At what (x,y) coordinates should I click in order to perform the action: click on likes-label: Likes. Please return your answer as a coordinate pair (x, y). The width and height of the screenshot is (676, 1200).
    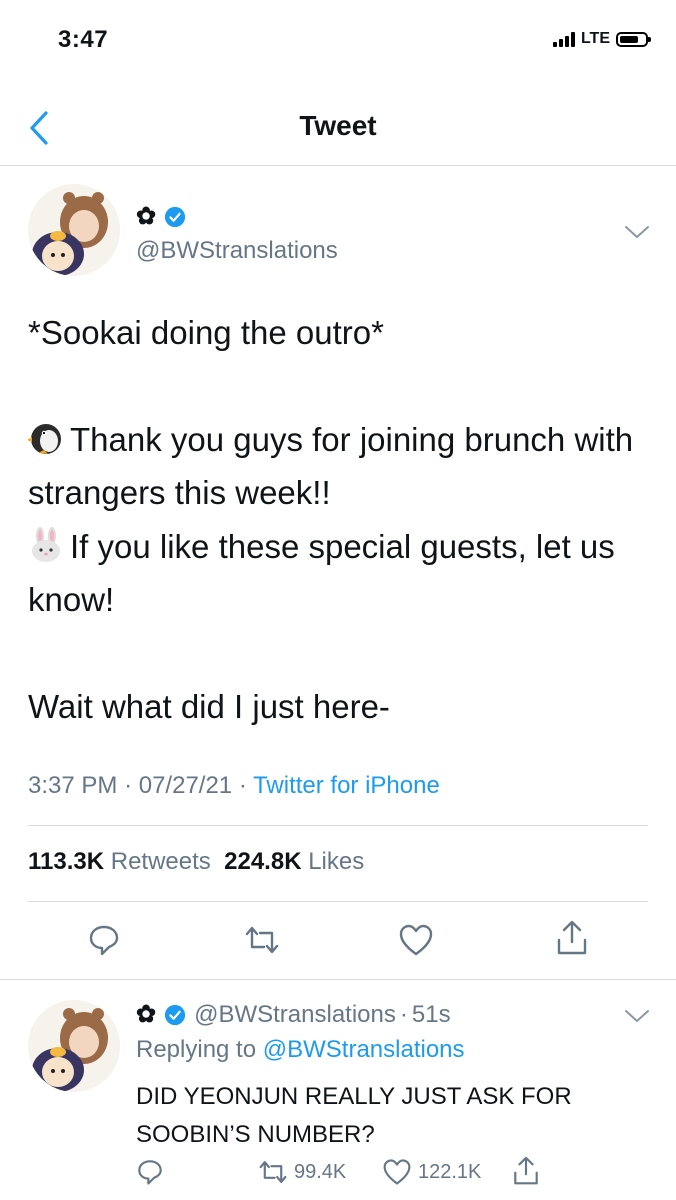
    Looking at the image, I should click on (336, 861).